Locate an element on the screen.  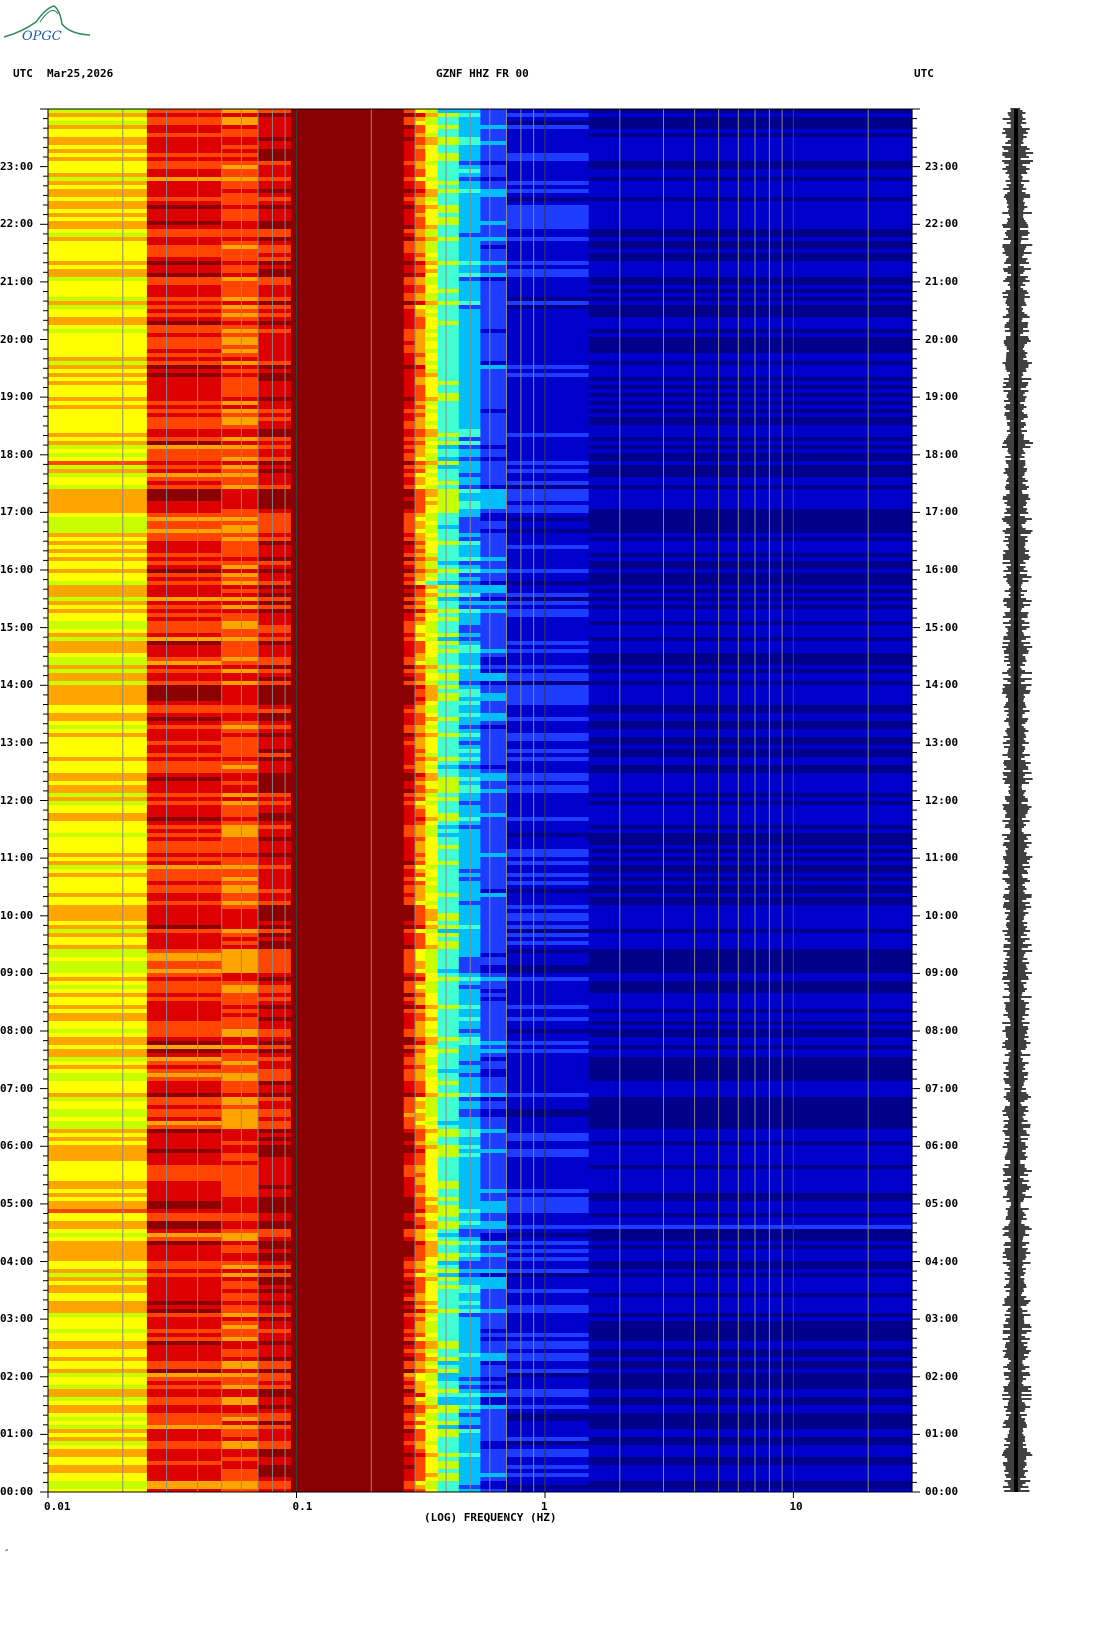
left-time-label: 10:00 is located at coordinates (17, 915).